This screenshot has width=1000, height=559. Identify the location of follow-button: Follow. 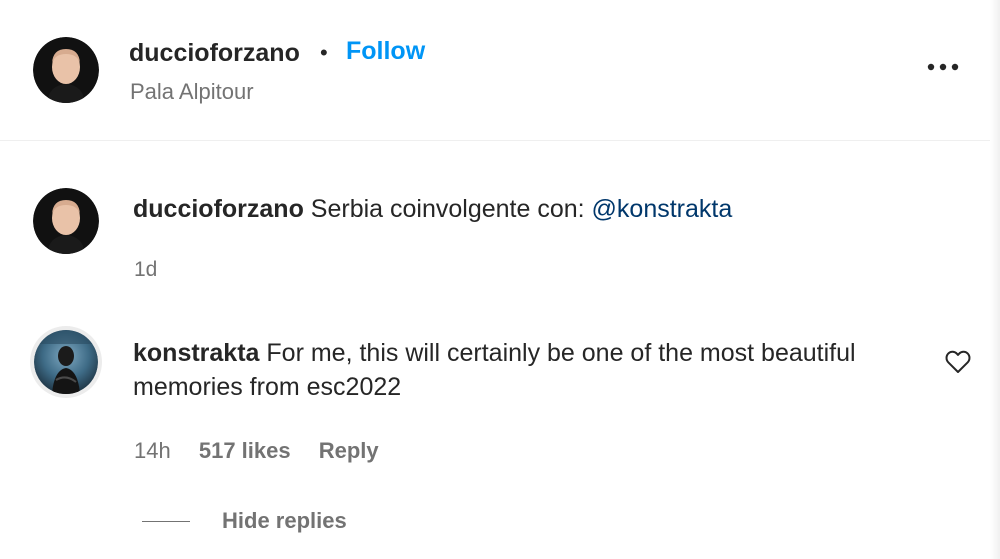
(385, 51).